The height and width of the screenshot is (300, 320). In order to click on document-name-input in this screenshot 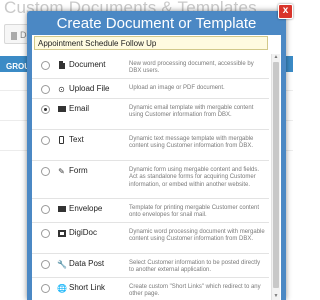, I will do `click(151, 43)`.